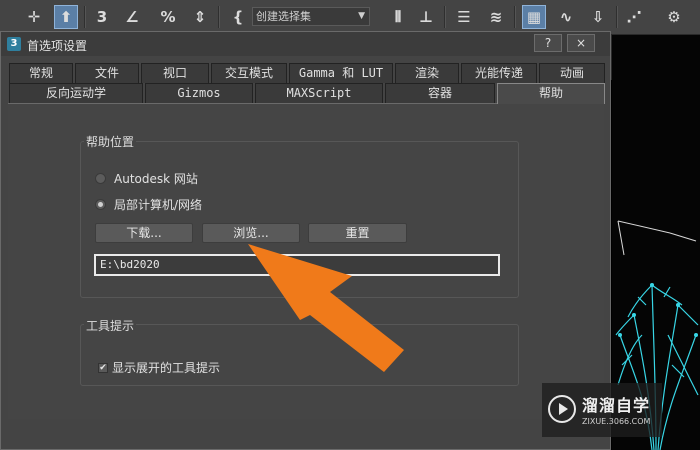  I want to click on plant-leaves, so click(658, 310).